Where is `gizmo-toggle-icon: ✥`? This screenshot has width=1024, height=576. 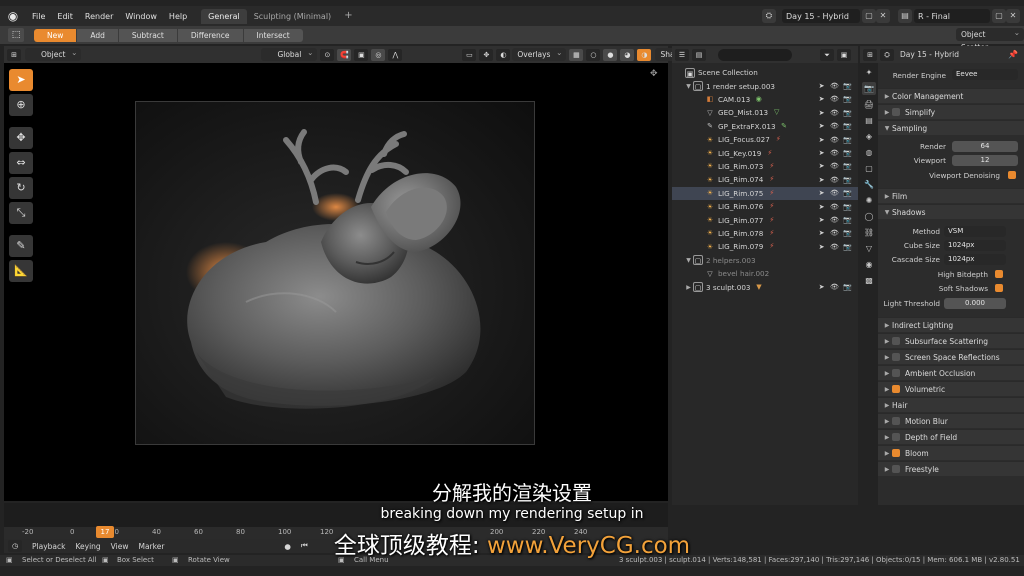 gizmo-toggle-icon: ✥ is located at coordinates (486, 54).